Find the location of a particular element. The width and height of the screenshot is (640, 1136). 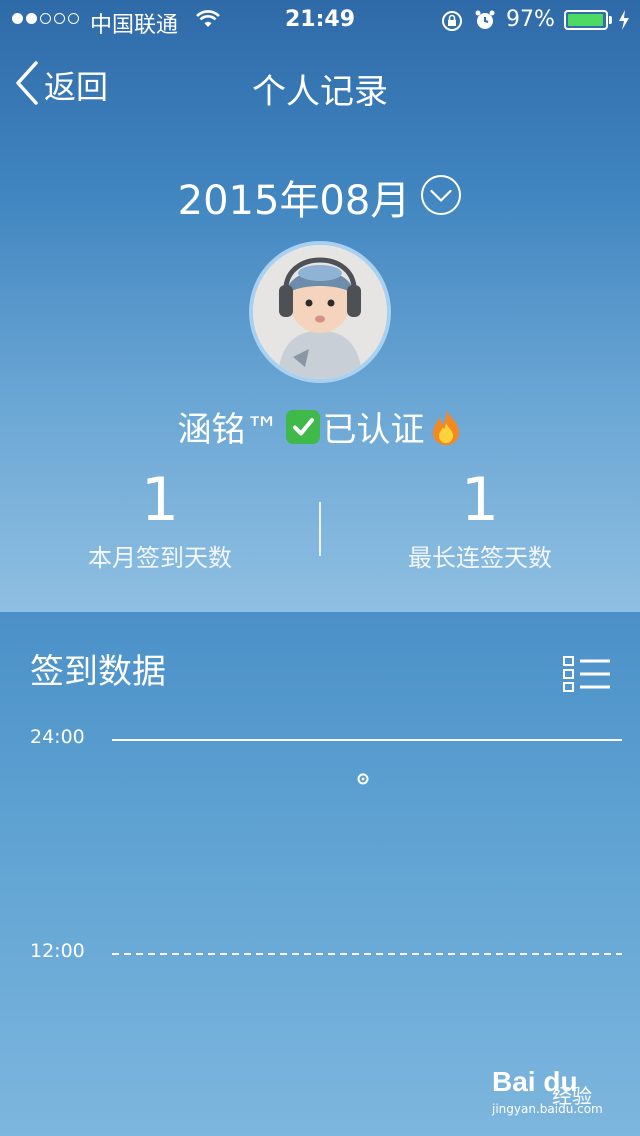

list-icon is located at coordinates (586, 676).